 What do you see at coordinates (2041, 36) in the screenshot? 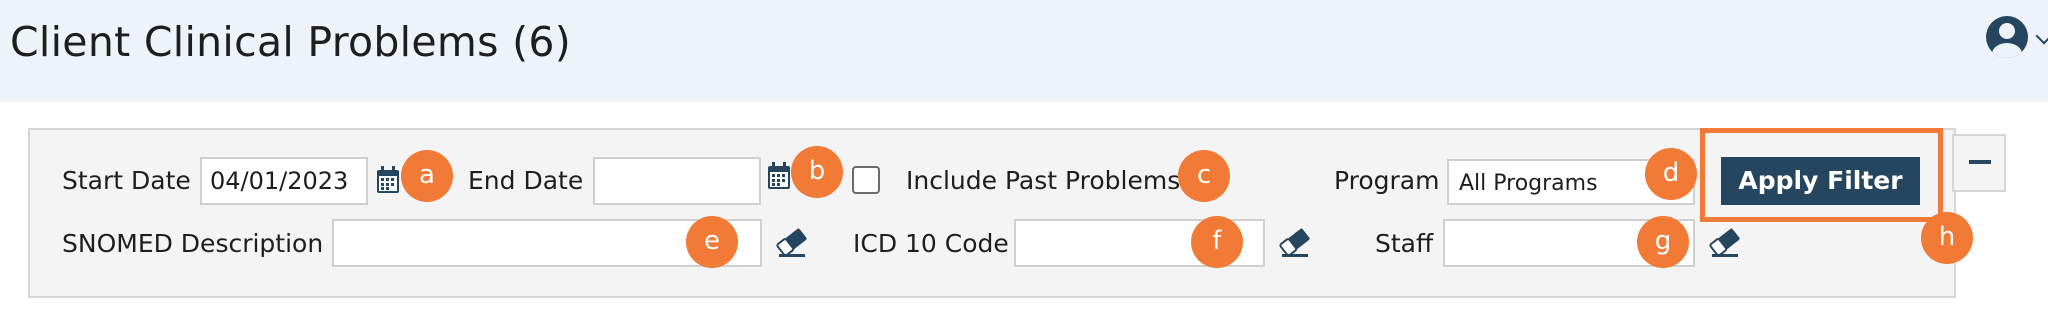
I see `chevron-down-icon` at bounding box center [2041, 36].